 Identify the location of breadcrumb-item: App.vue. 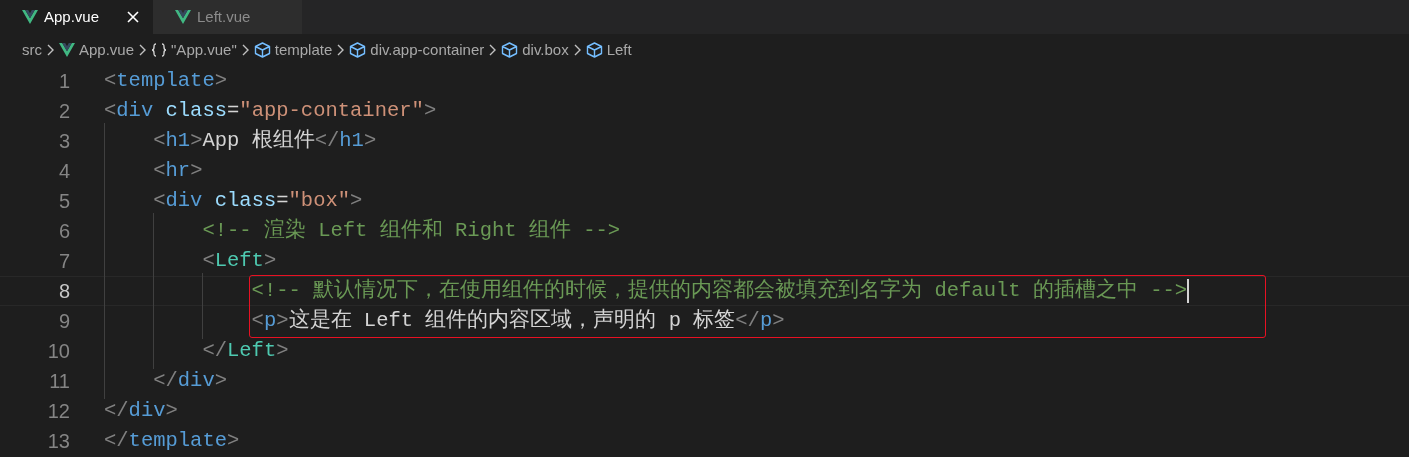
(107, 50).